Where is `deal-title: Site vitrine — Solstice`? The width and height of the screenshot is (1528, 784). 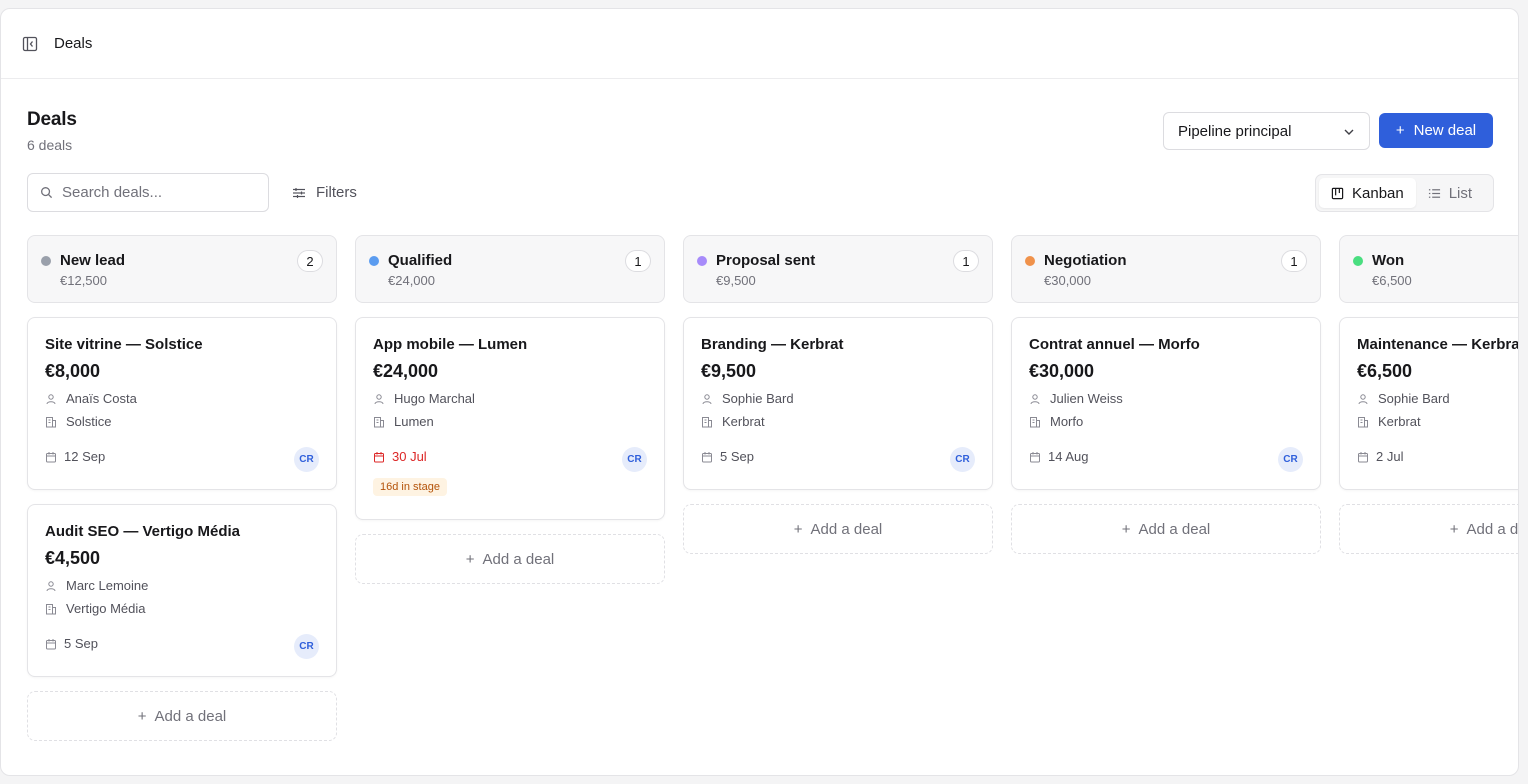
deal-title: Site vitrine — Solstice is located at coordinates (124, 344).